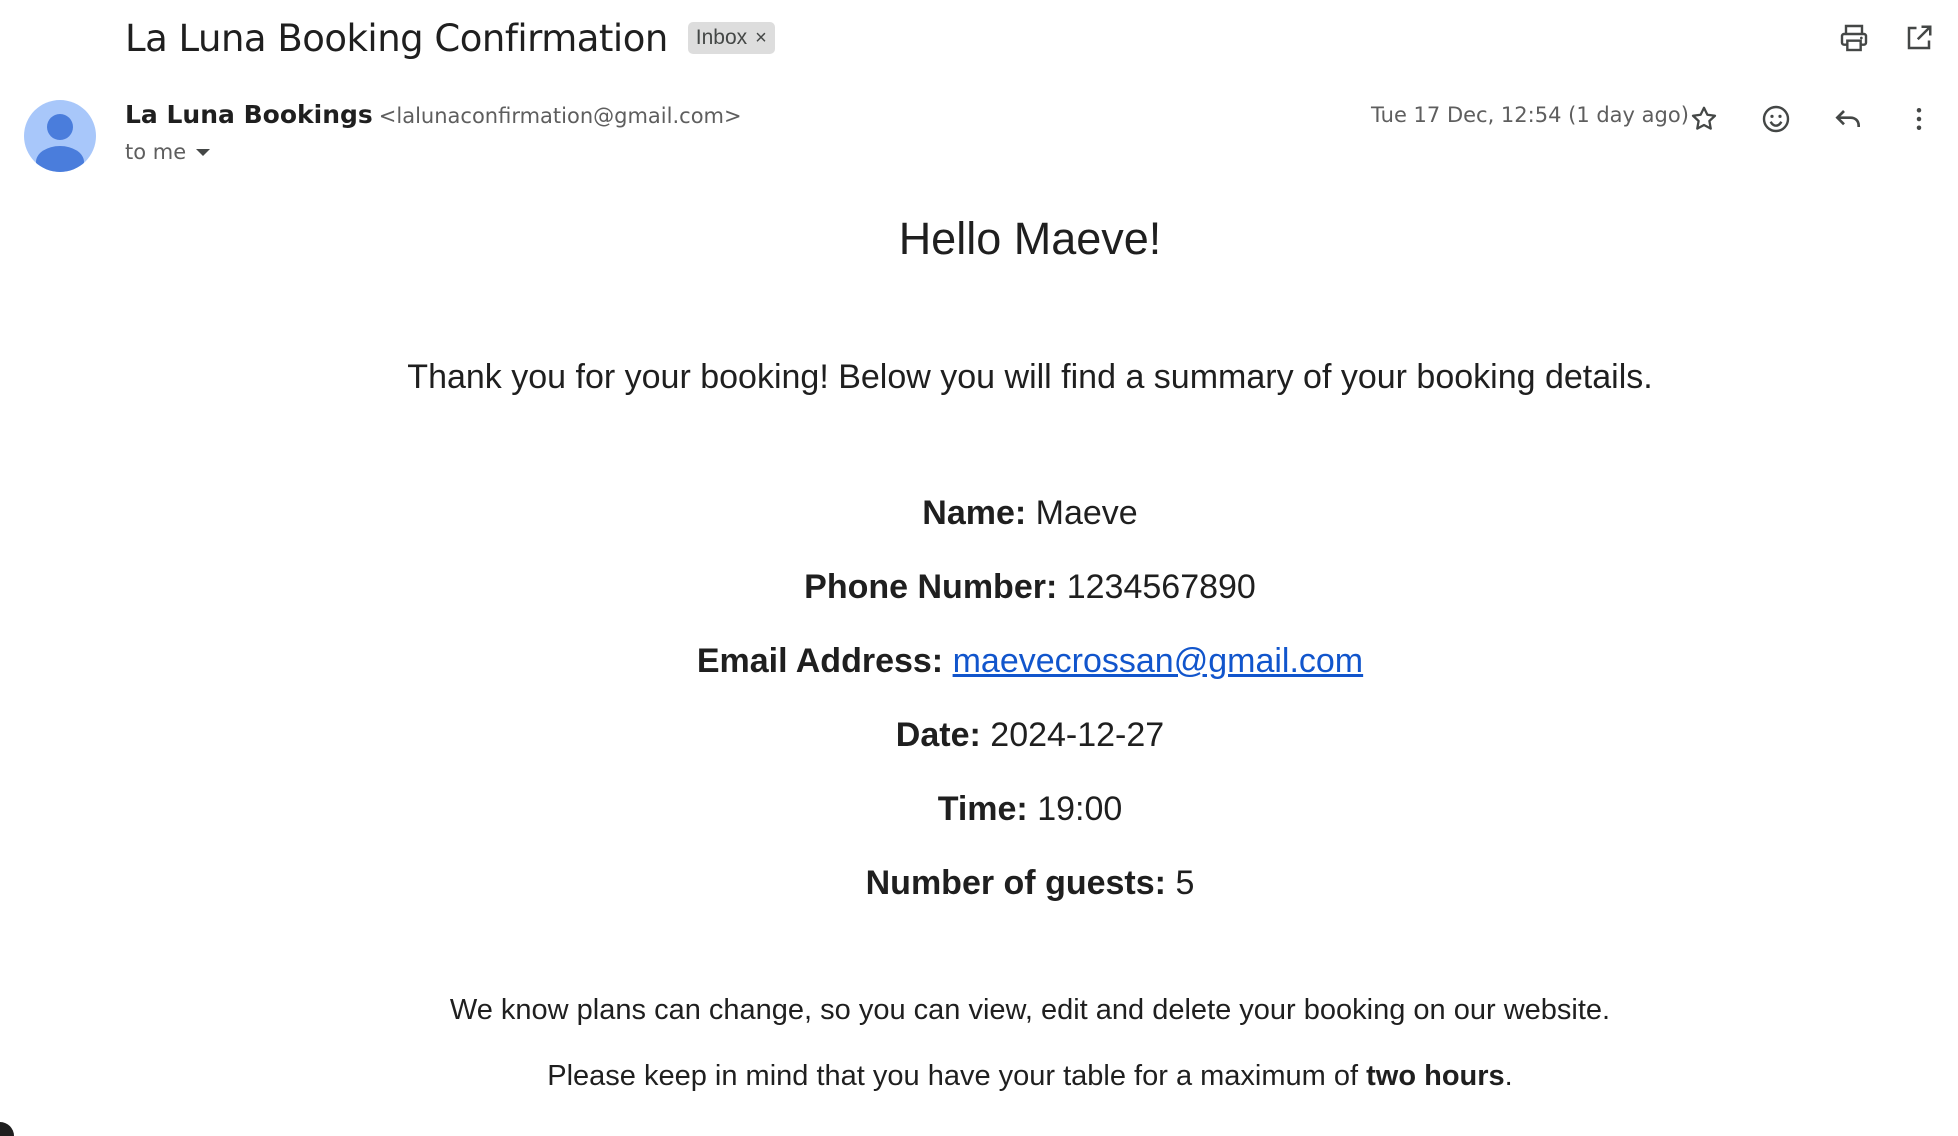  I want to click on open-in-new-window-icon, so click(1919, 37).